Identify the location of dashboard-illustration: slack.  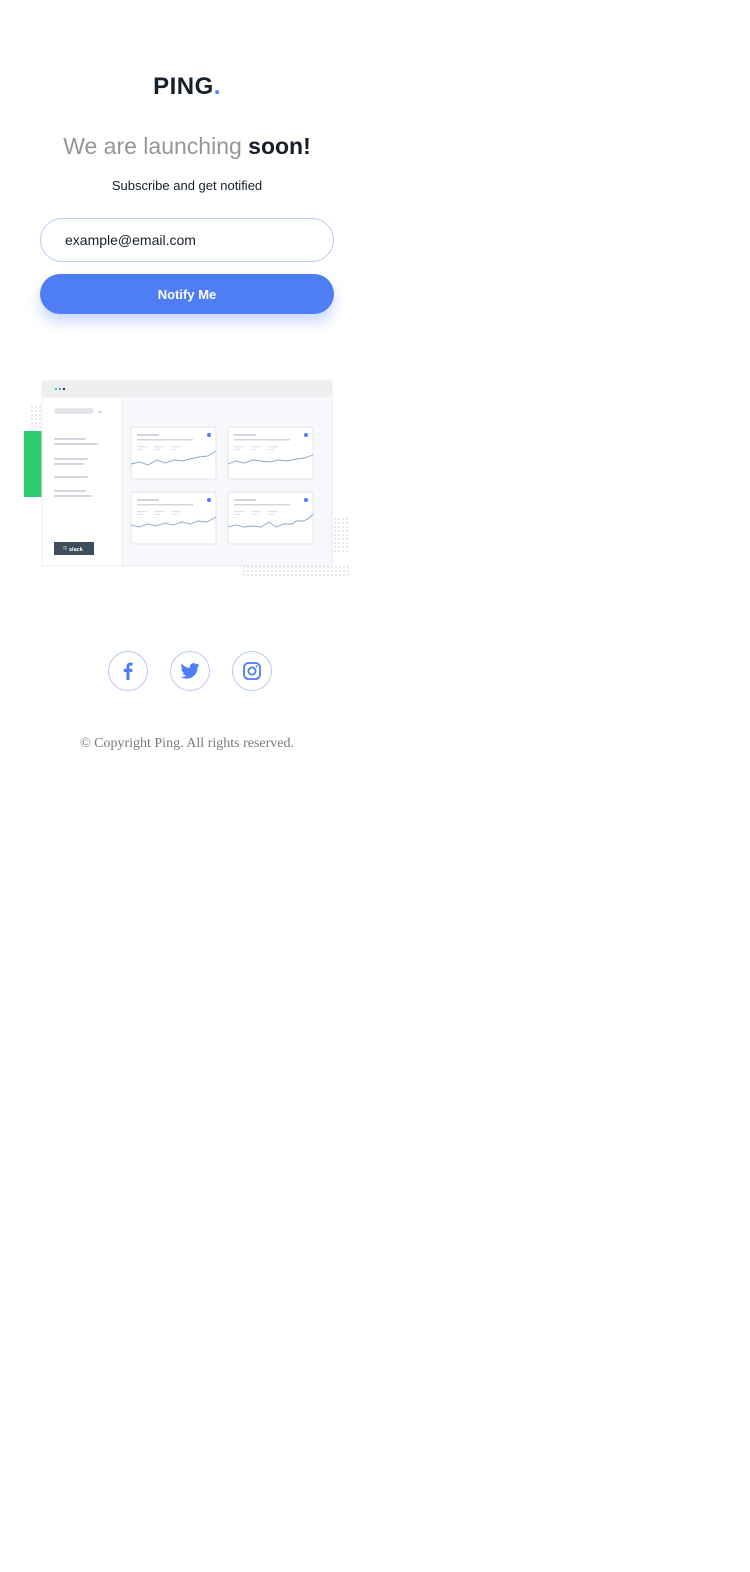
(186, 478).